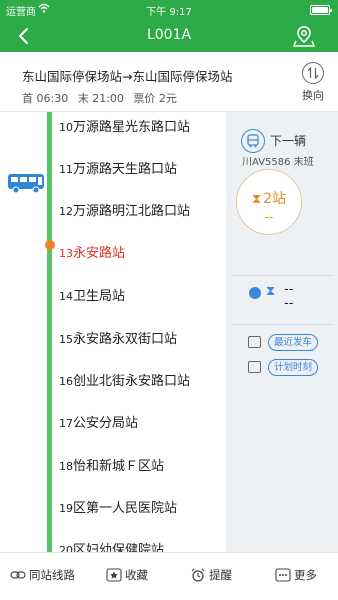 The height and width of the screenshot is (600, 338). I want to click on second-bus-eta: -- --, so click(289, 296).